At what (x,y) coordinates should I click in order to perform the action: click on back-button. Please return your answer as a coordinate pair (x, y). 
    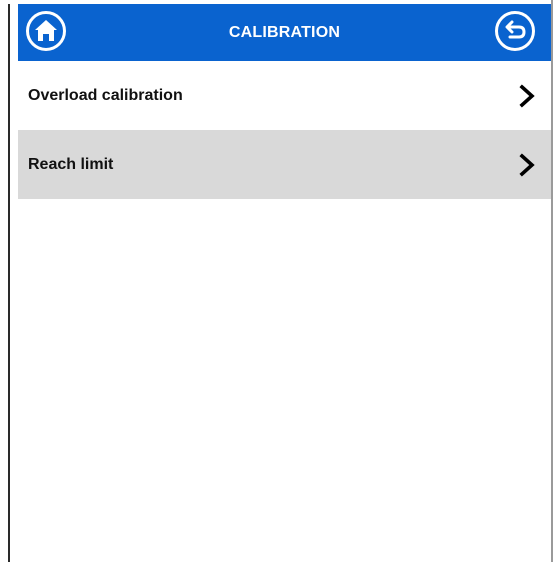
    Looking at the image, I should click on (515, 31).